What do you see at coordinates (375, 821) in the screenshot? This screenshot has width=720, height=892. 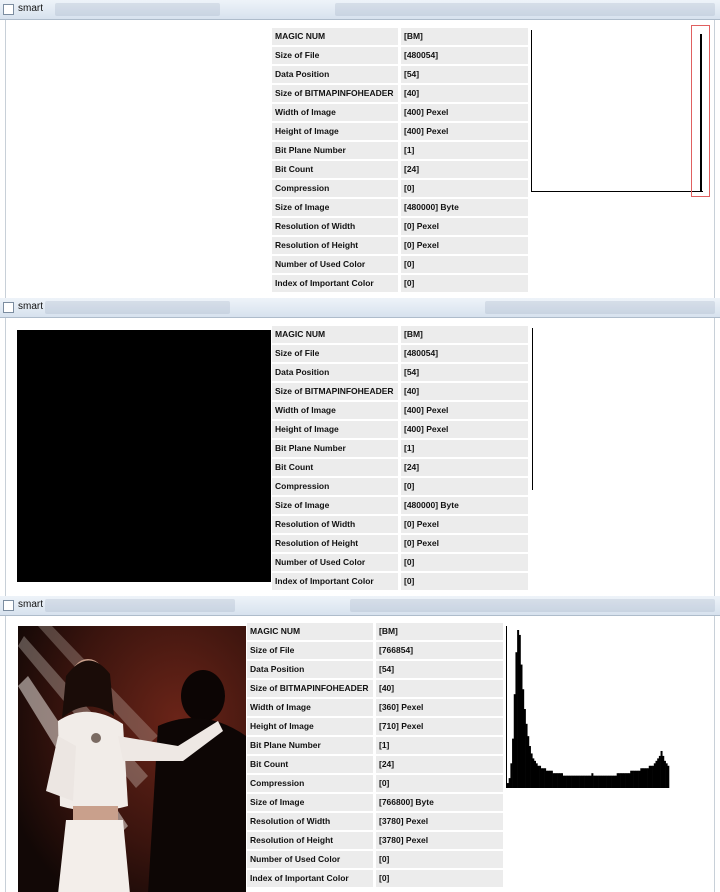 I see `info-row: Resolution of Width [3780] Pexel` at bounding box center [375, 821].